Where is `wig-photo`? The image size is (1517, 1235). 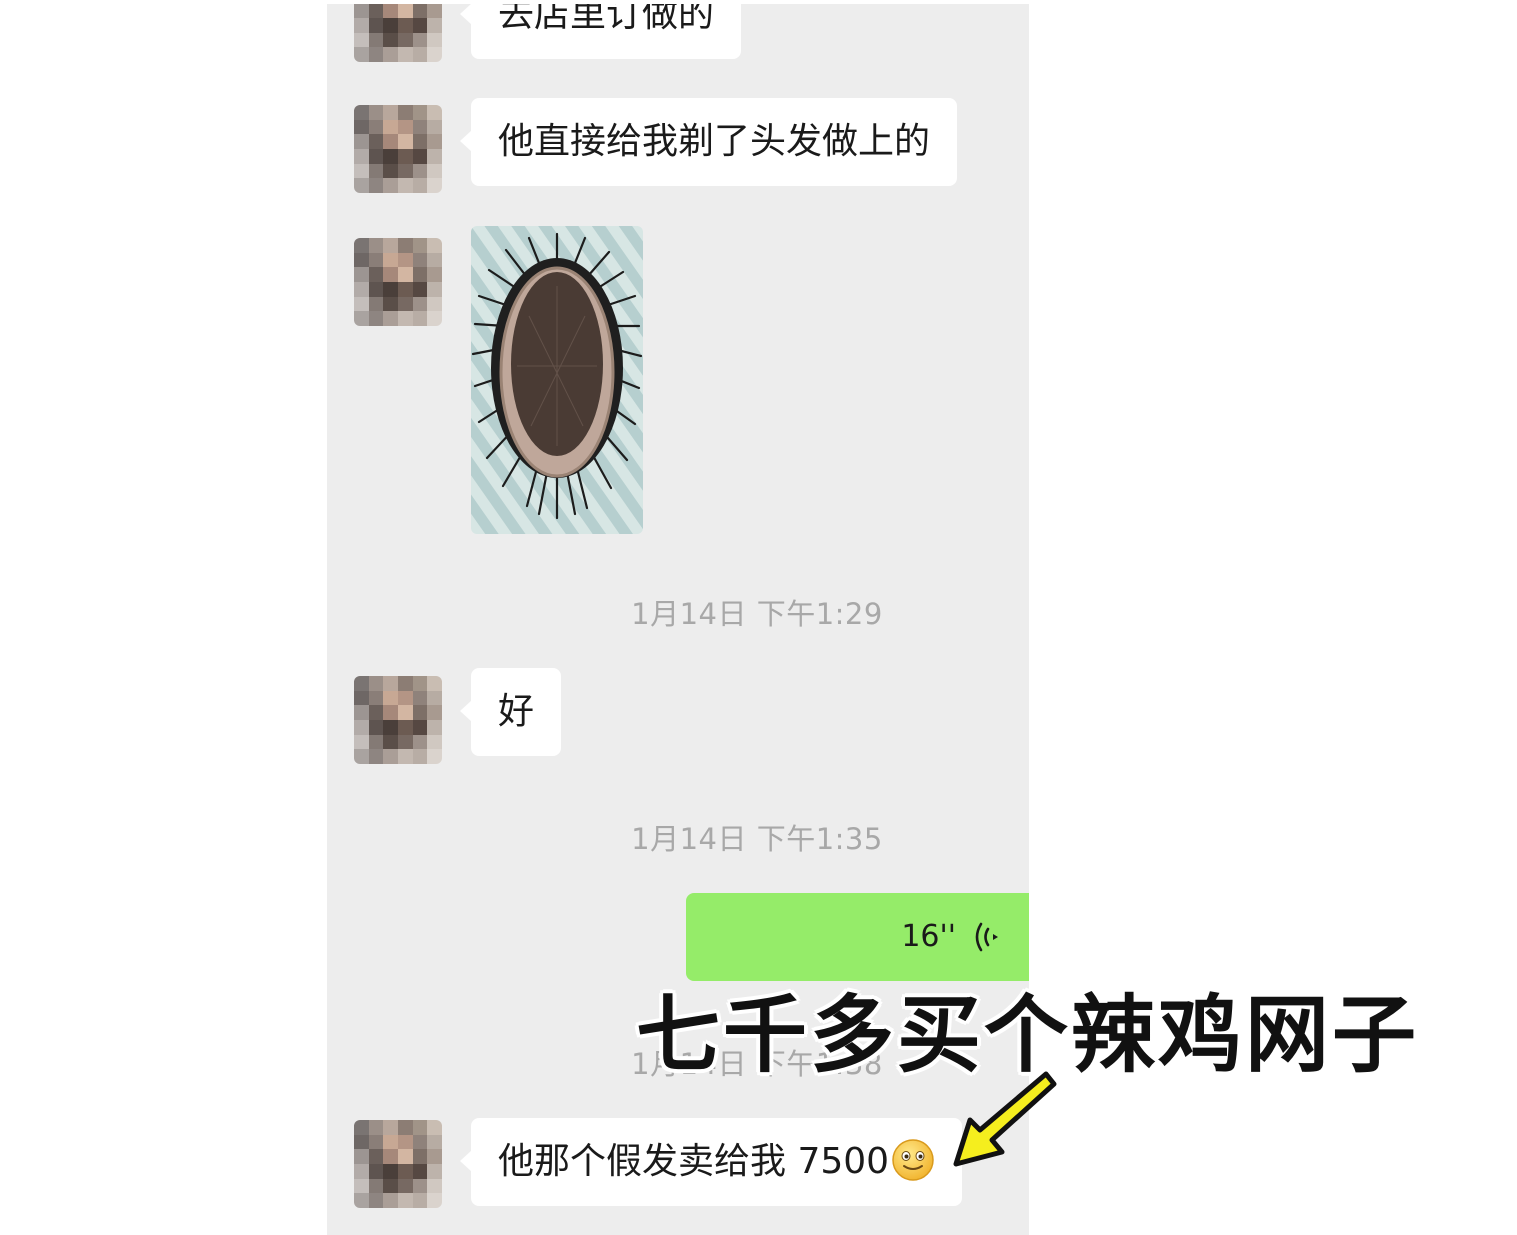
wig-photo is located at coordinates (557, 380).